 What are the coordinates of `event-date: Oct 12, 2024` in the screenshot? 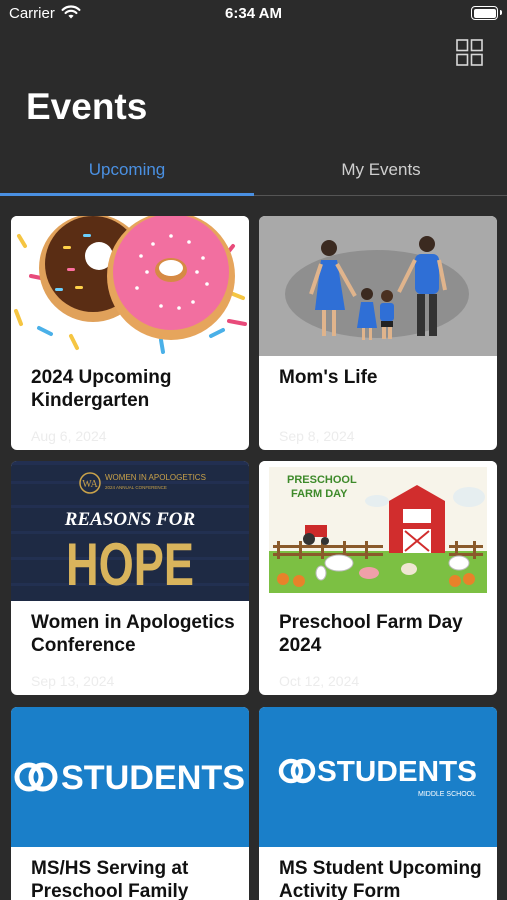 It's located at (319, 681).